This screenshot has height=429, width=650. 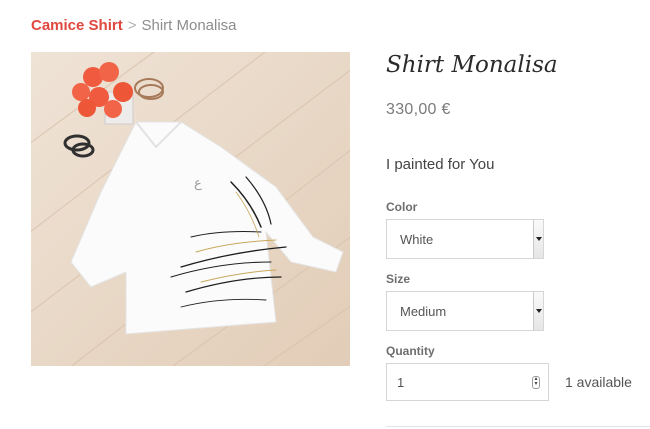 What do you see at coordinates (417, 239) in the screenshot?
I see `color-select-value: White` at bounding box center [417, 239].